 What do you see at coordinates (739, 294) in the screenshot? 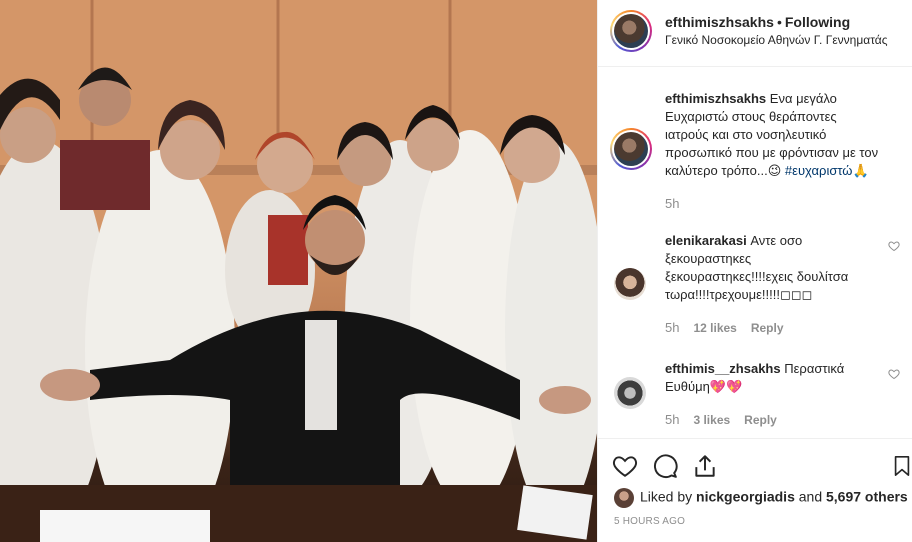
I see `comment-line-4: τωρα!!!!τρεχουμε!!!!!◻◻◻` at bounding box center [739, 294].